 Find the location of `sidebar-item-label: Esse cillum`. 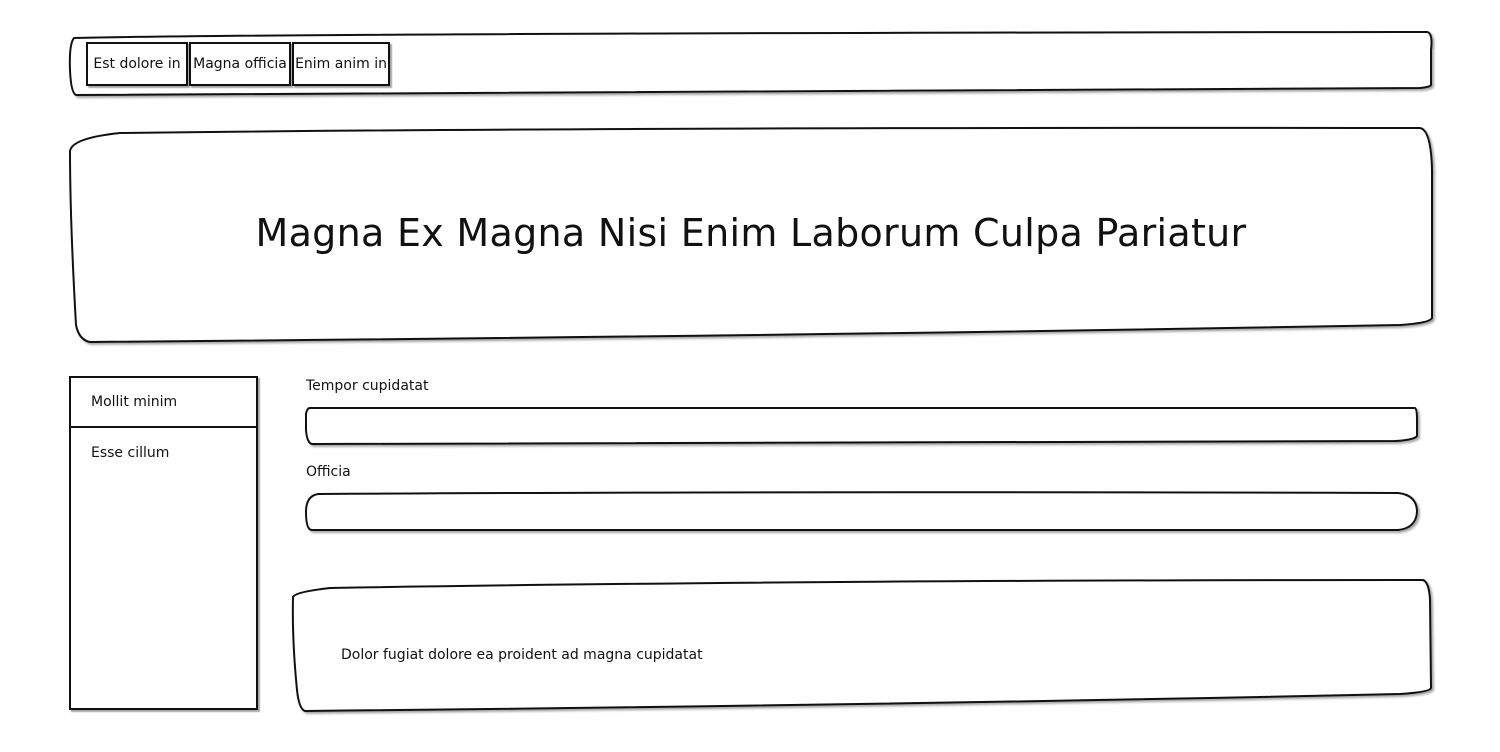

sidebar-item-label: Esse cillum is located at coordinates (130, 453).